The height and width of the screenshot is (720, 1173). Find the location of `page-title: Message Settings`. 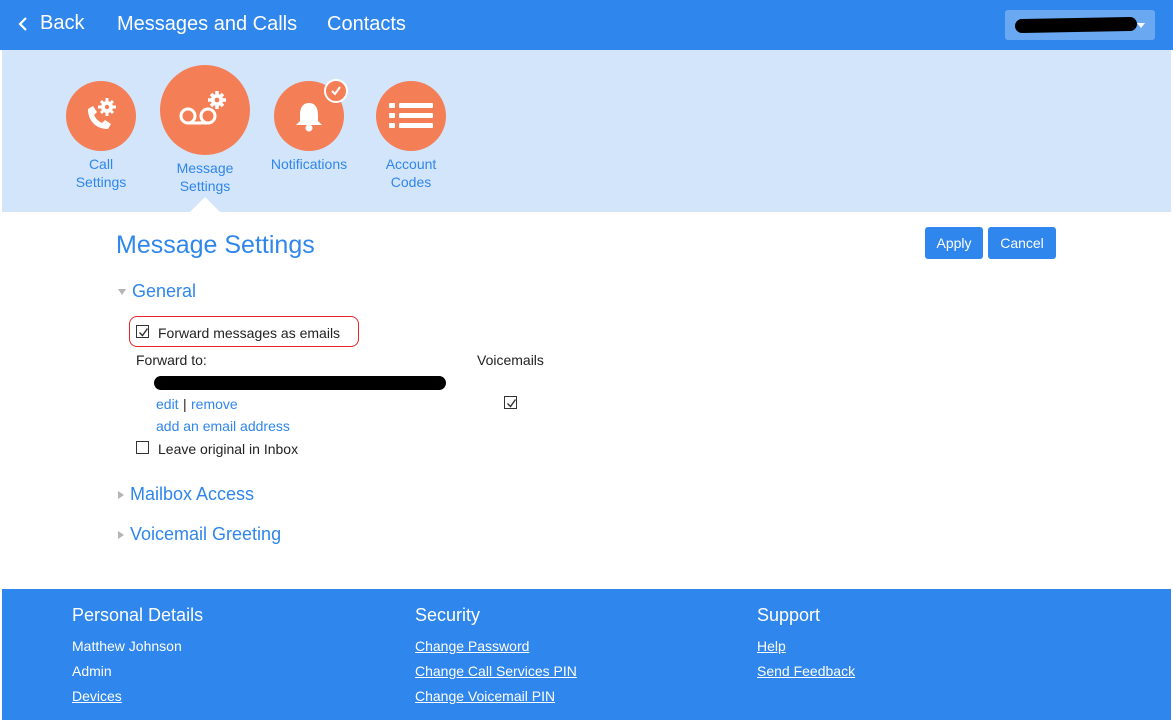

page-title: Message Settings is located at coordinates (215, 245).